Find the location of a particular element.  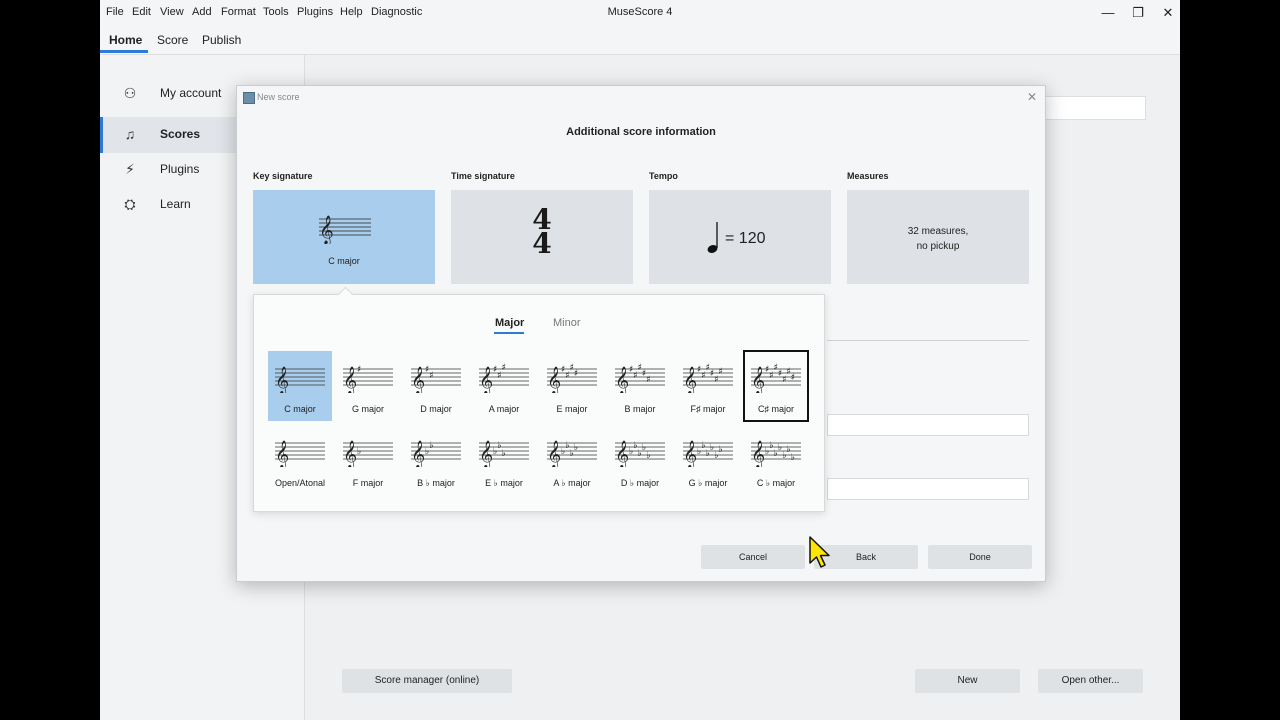

app-icon is located at coordinates (249, 98).